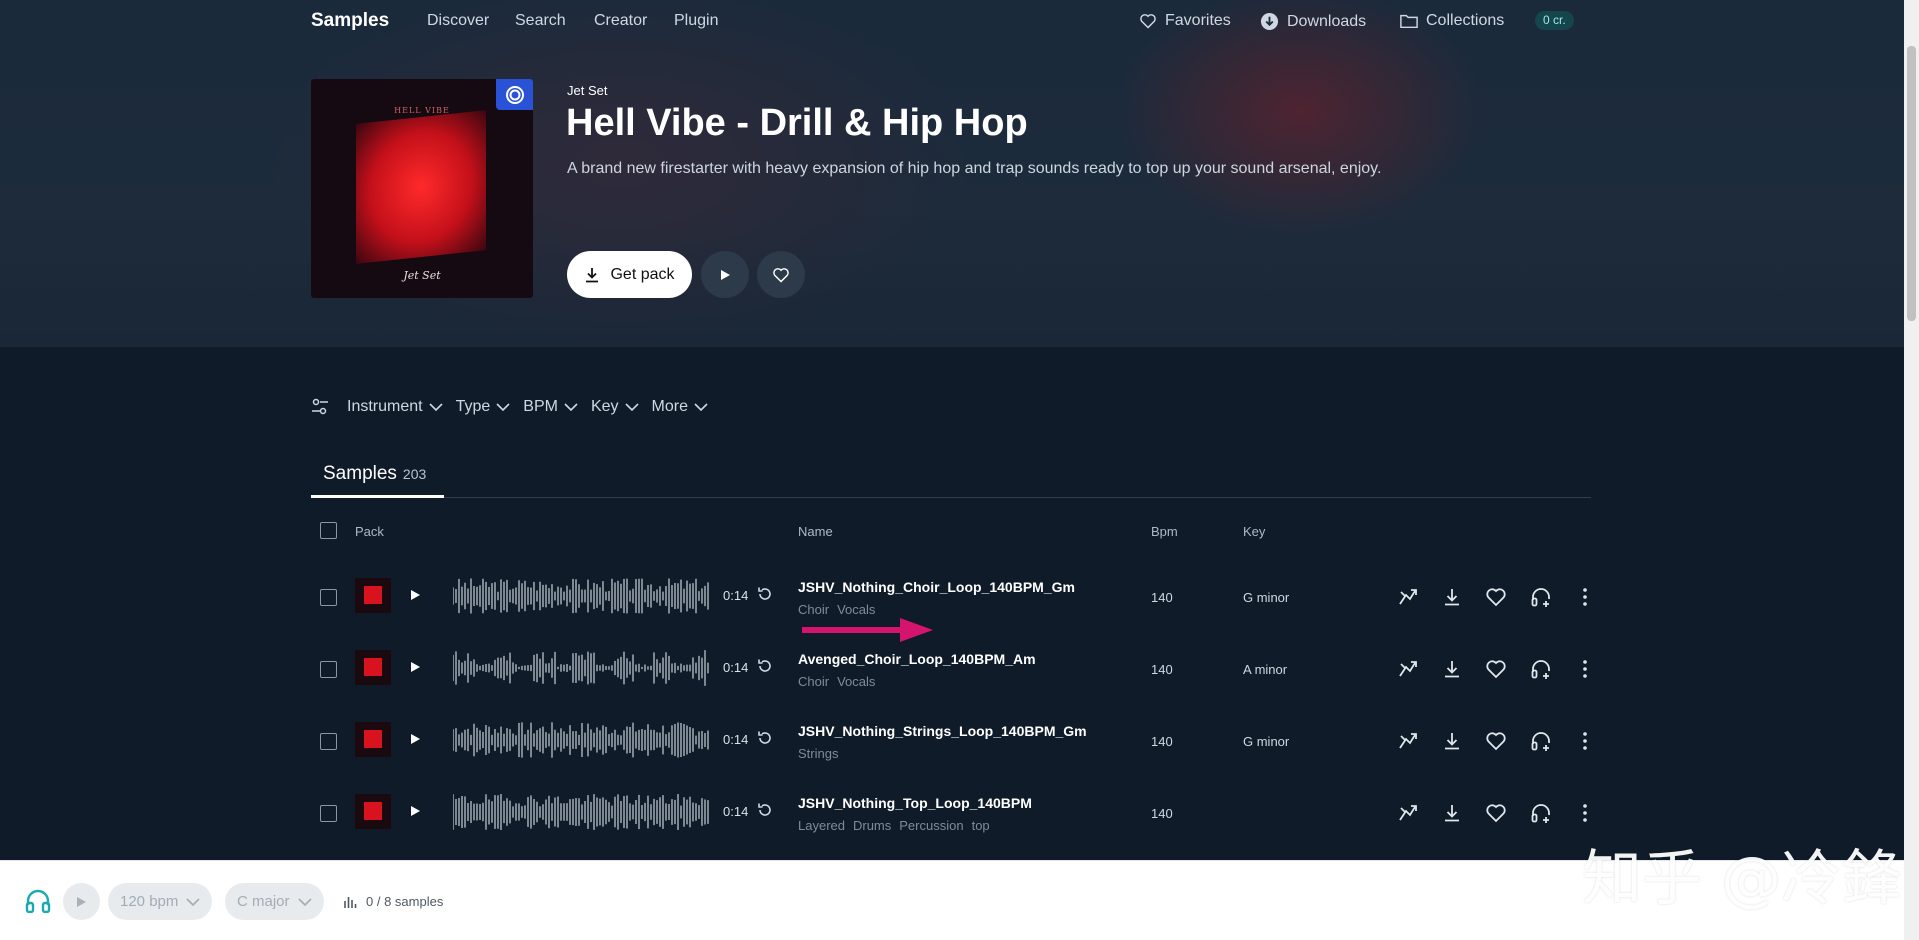 Image resolution: width=1919 pixels, height=940 pixels. What do you see at coordinates (550, 407) in the screenshot?
I see `filter-bpm: BPM` at bounding box center [550, 407].